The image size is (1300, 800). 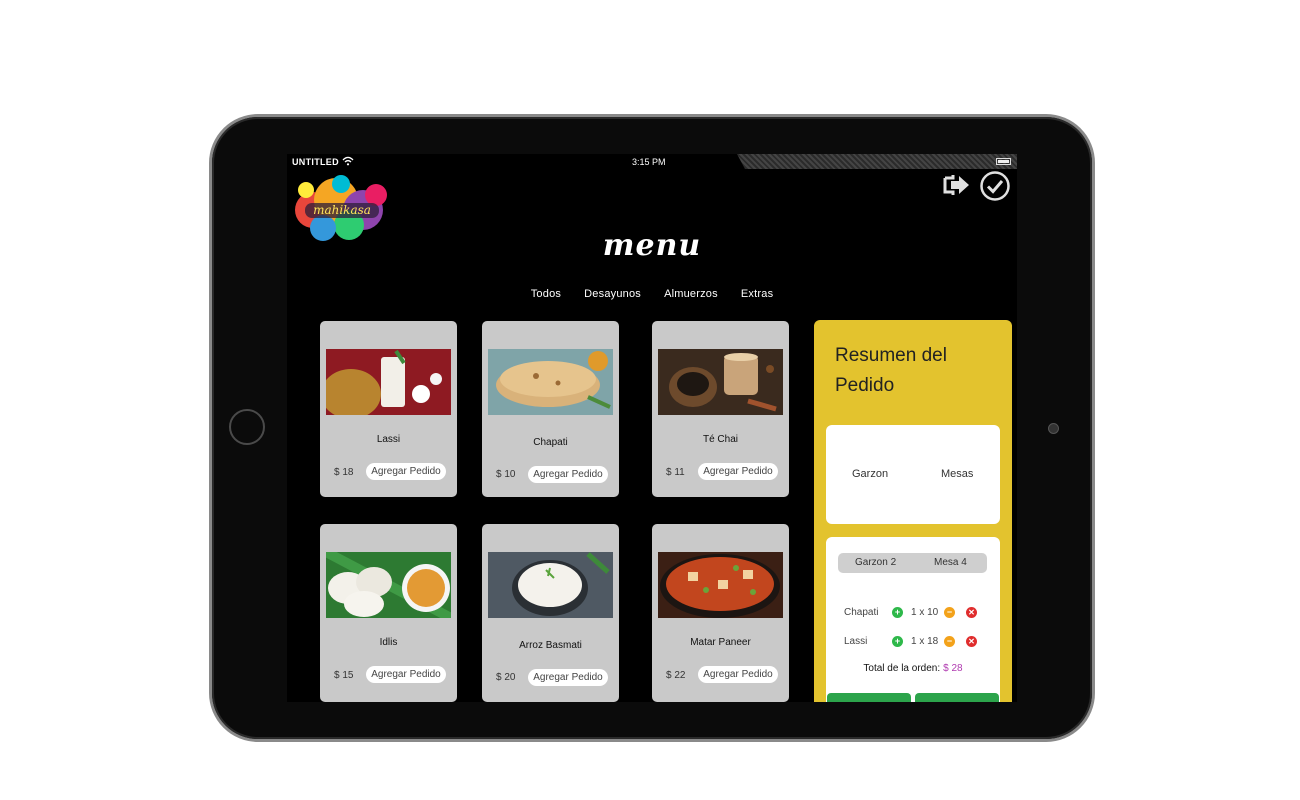 What do you see at coordinates (720, 642) in the screenshot?
I see `product-name: Matar Paneer` at bounding box center [720, 642].